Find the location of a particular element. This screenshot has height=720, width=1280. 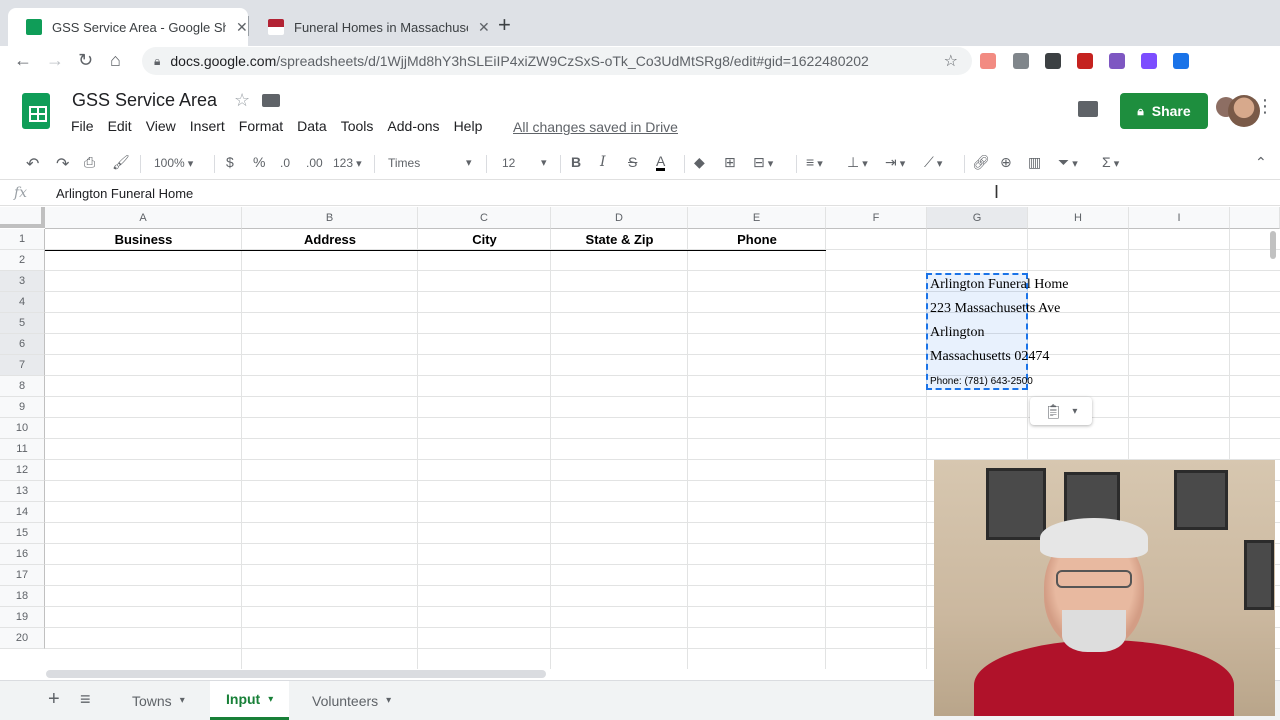

redo-icon: ↷ is located at coordinates (62, 164).